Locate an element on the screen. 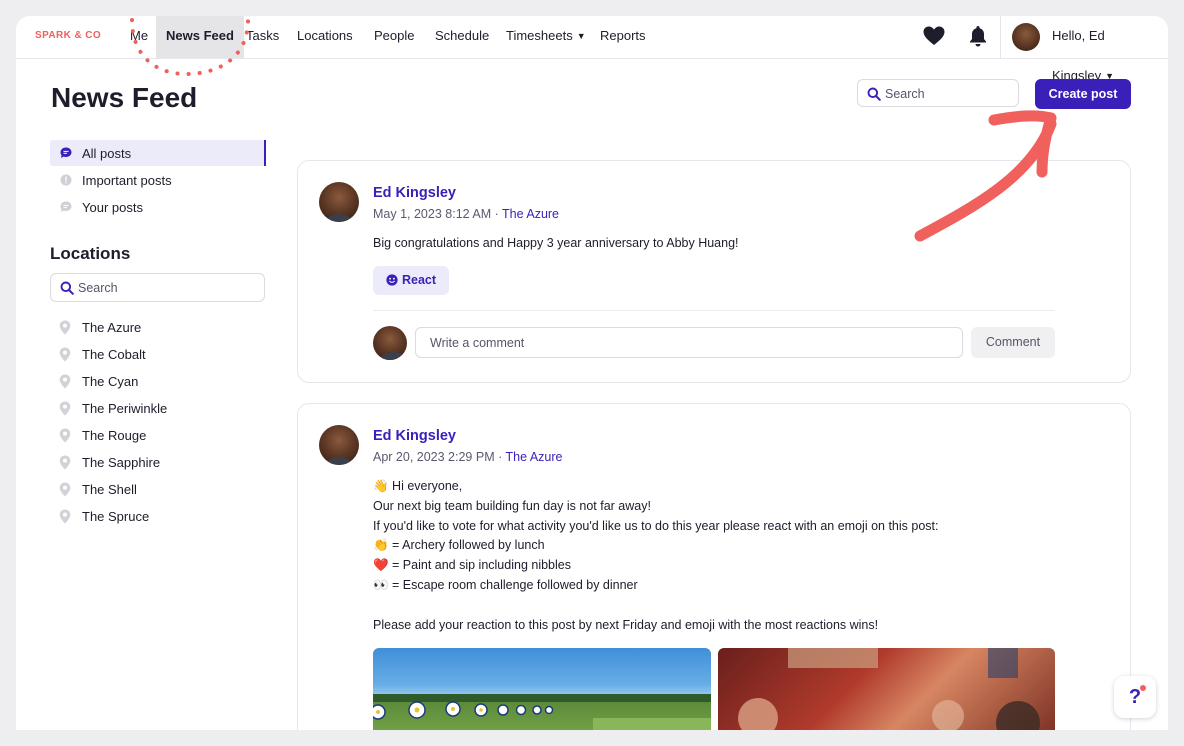 This screenshot has height=746, width=1184. brand-logo: SPARK & CO is located at coordinates (68, 35).